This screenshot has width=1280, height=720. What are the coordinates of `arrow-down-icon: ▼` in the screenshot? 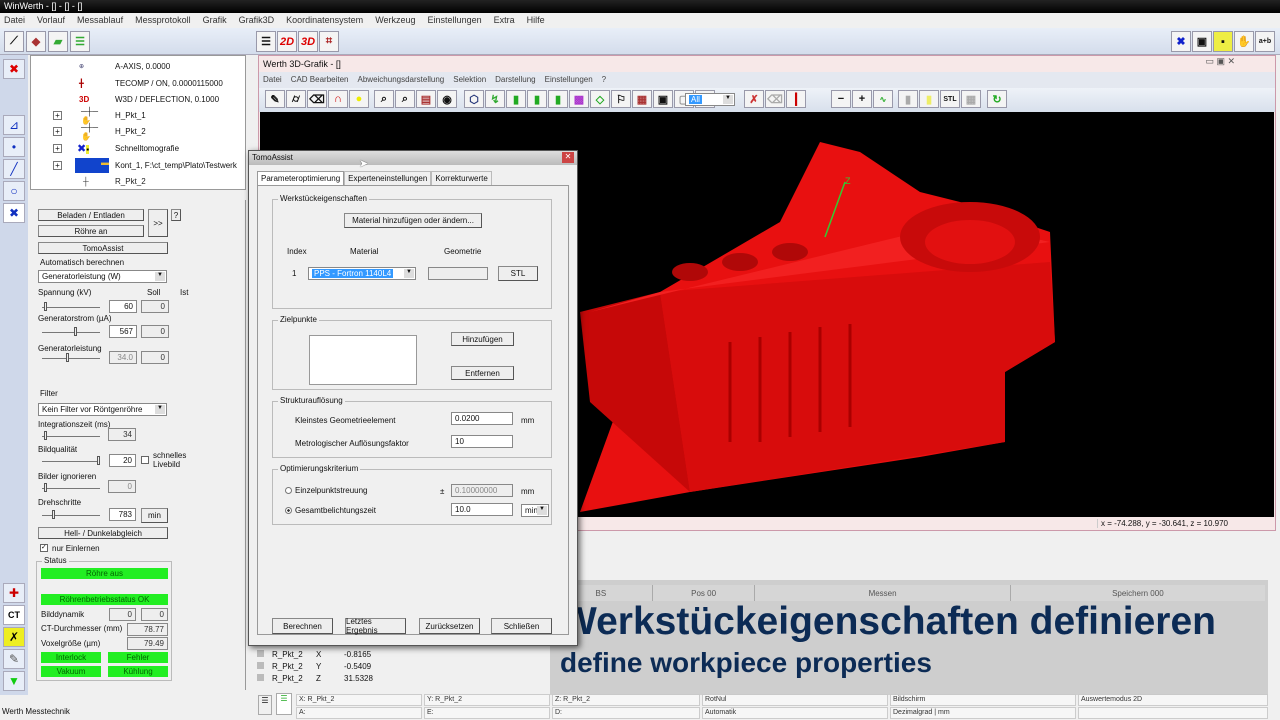 It's located at (14, 681).